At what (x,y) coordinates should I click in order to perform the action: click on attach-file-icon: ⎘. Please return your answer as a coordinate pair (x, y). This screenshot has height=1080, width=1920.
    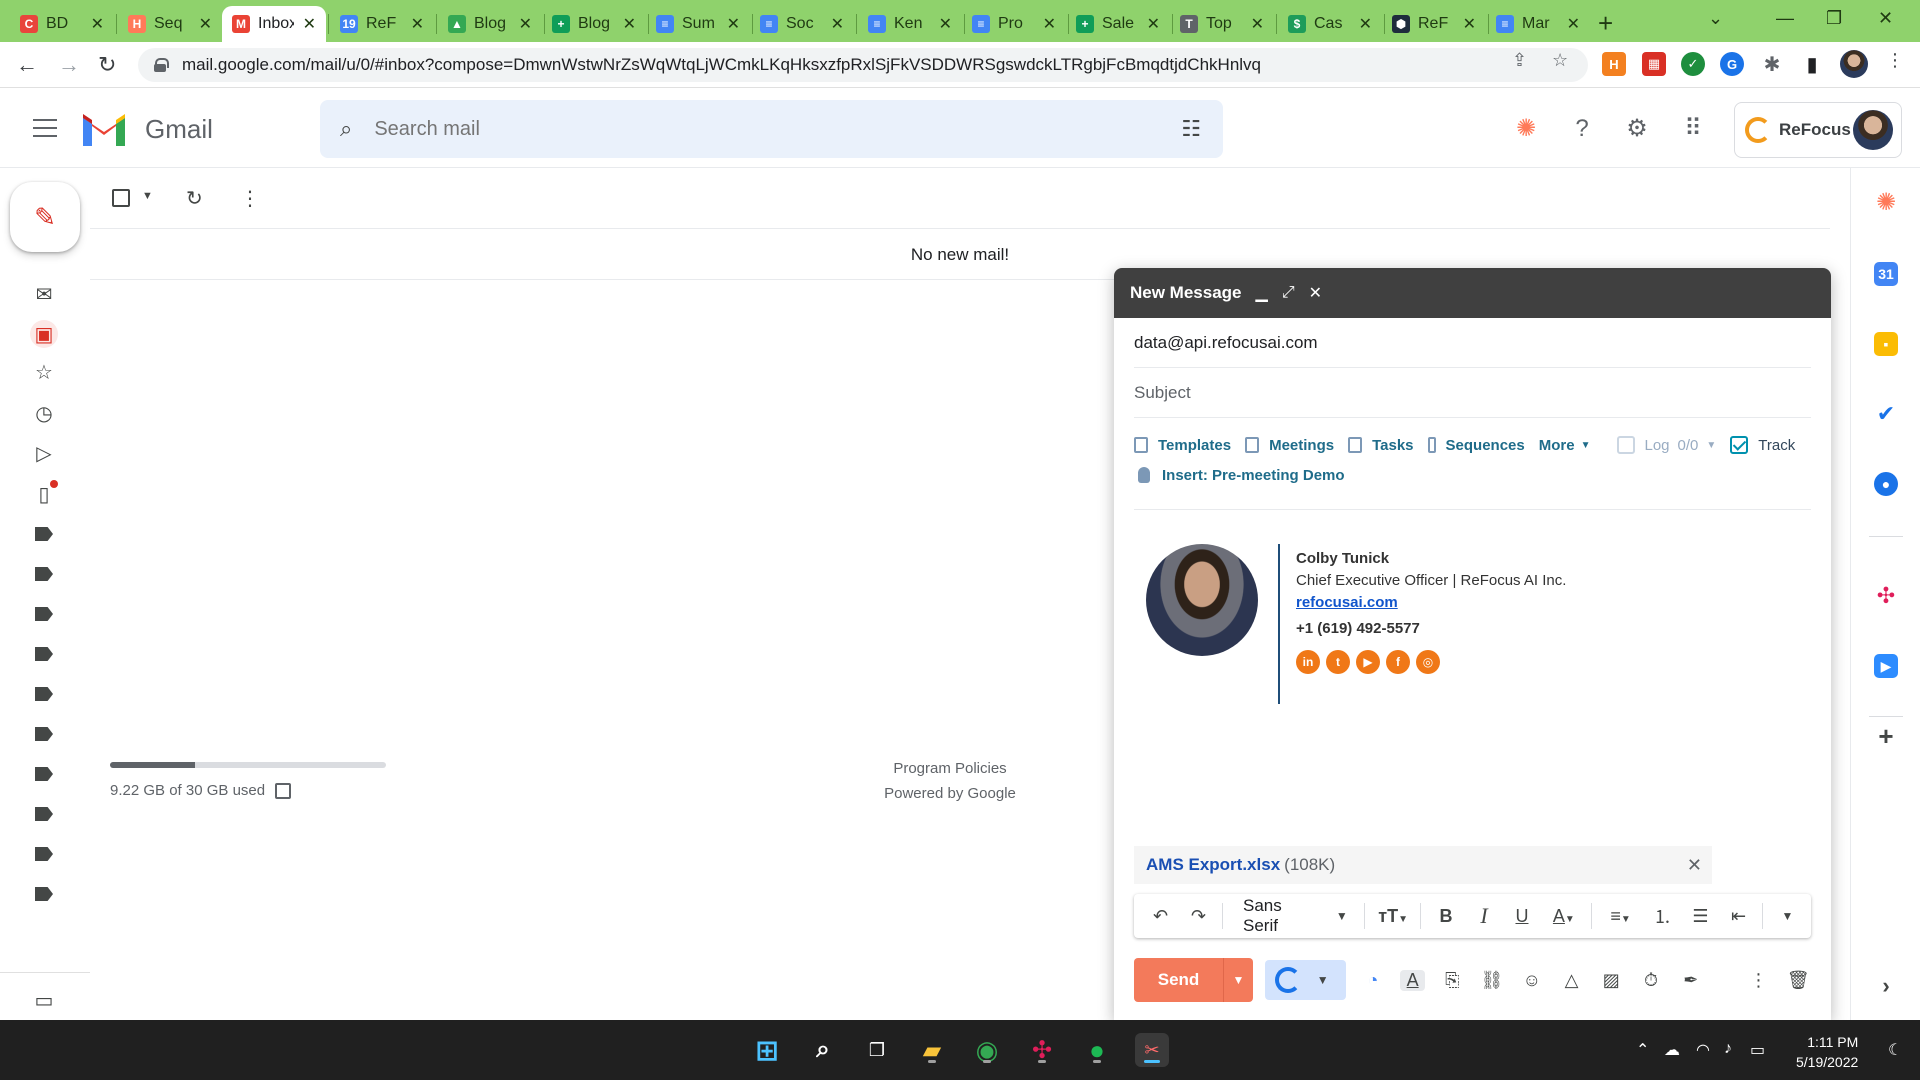
    Looking at the image, I should click on (1452, 980).